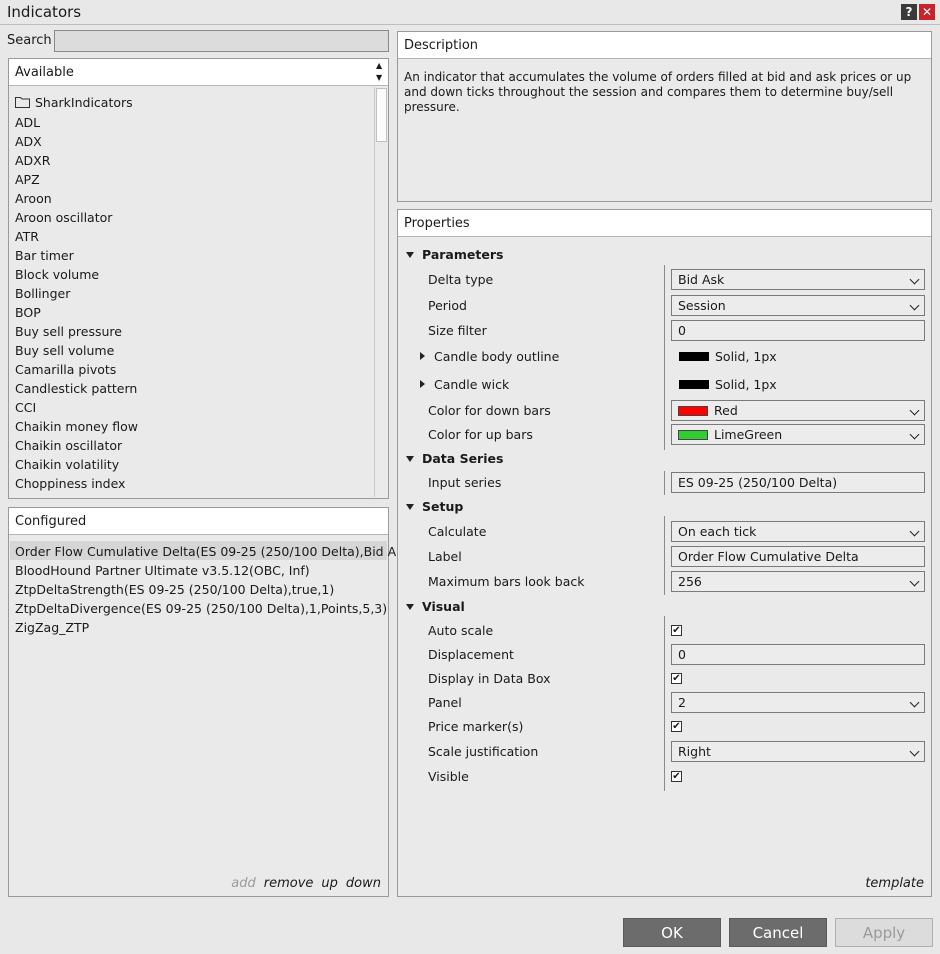  What do you see at coordinates (379, 72) in the screenshot?
I see `sort-arrows-icon: ▲ ▼` at bounding box center [379, 72].